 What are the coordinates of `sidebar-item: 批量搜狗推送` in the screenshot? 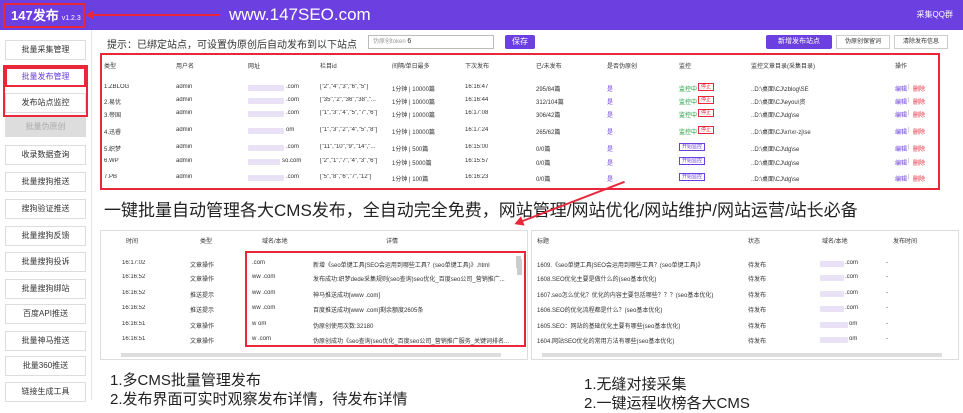 It's located at (45, 182).